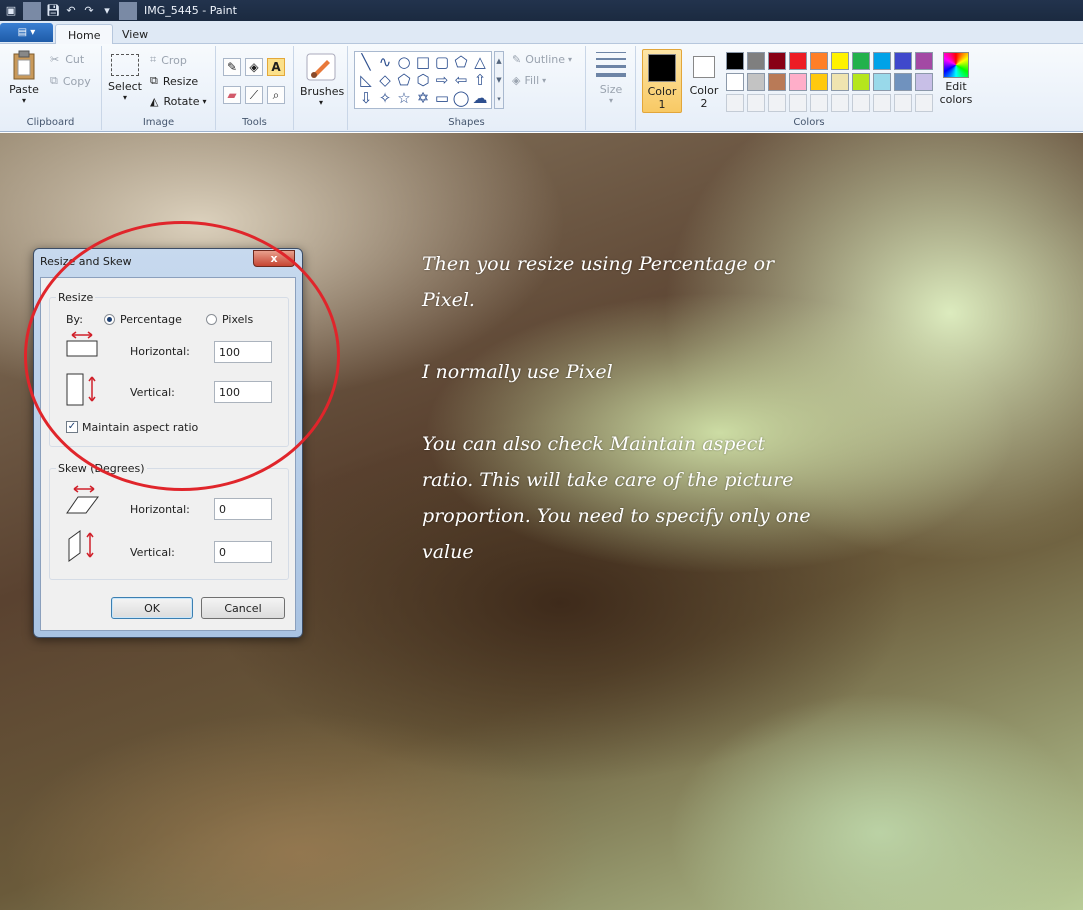 The image size is (1083, 910). I want to click on pentagon-shape-icon: ⬠, so click(404, 80).